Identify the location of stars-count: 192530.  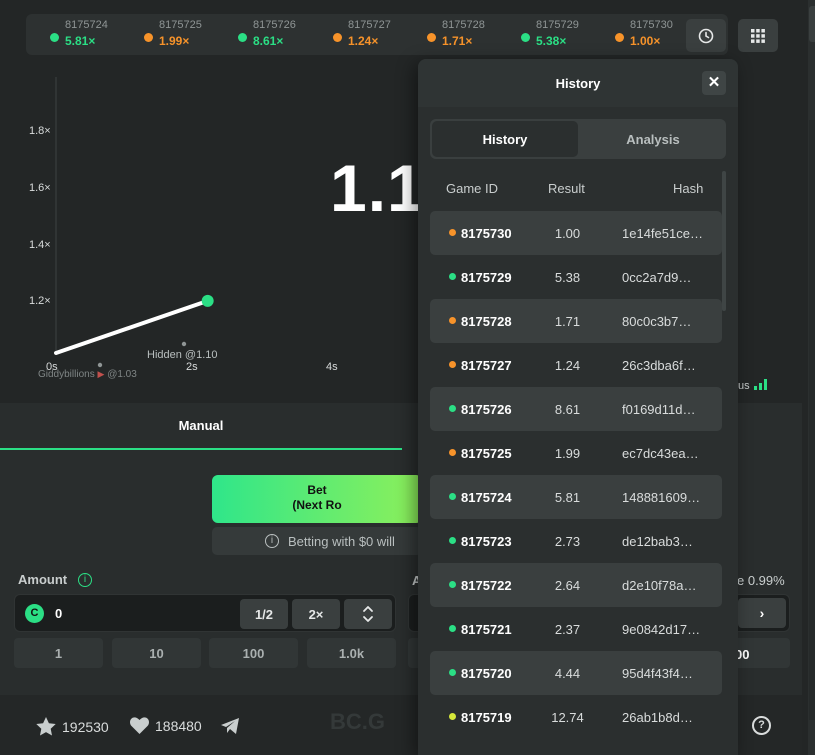
(72, 726).